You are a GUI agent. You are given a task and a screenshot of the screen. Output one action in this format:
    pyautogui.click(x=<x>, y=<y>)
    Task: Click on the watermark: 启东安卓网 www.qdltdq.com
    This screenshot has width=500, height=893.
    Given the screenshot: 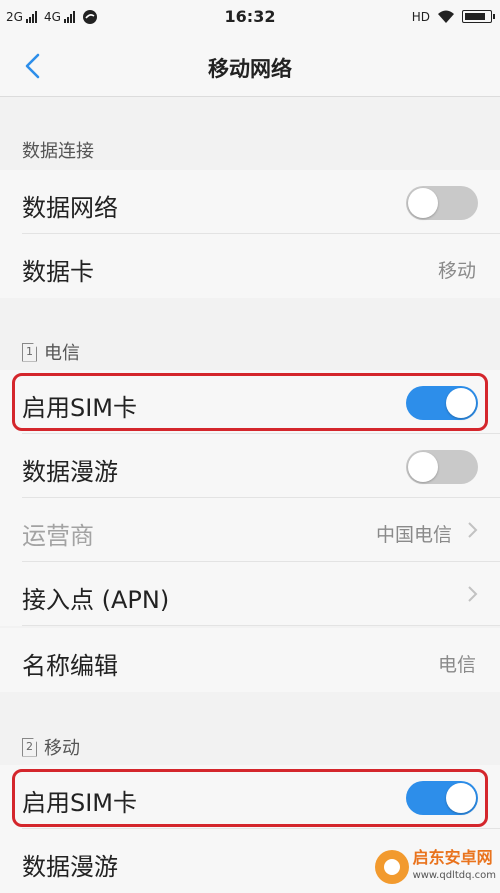 What is the action you would take?
    pyautogui.click(x=435, y=867)
    